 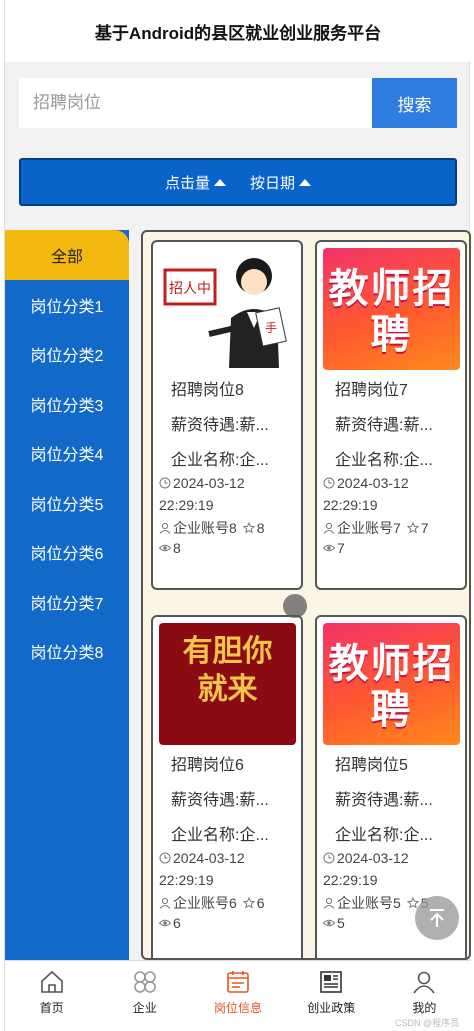 I want to click on job-stars: 8, so click(x=260, y=528).